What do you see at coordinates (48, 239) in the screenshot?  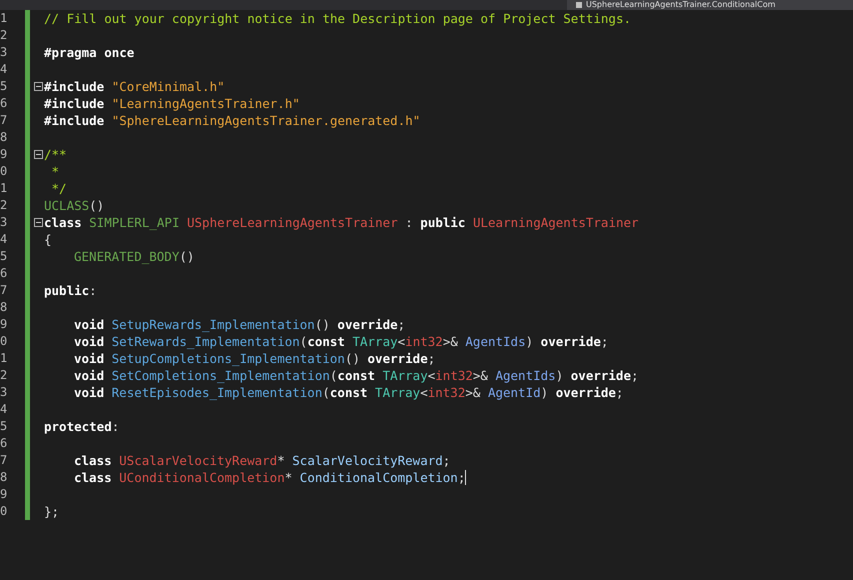 I see `code-line: {` at bounding box center [48, 239].